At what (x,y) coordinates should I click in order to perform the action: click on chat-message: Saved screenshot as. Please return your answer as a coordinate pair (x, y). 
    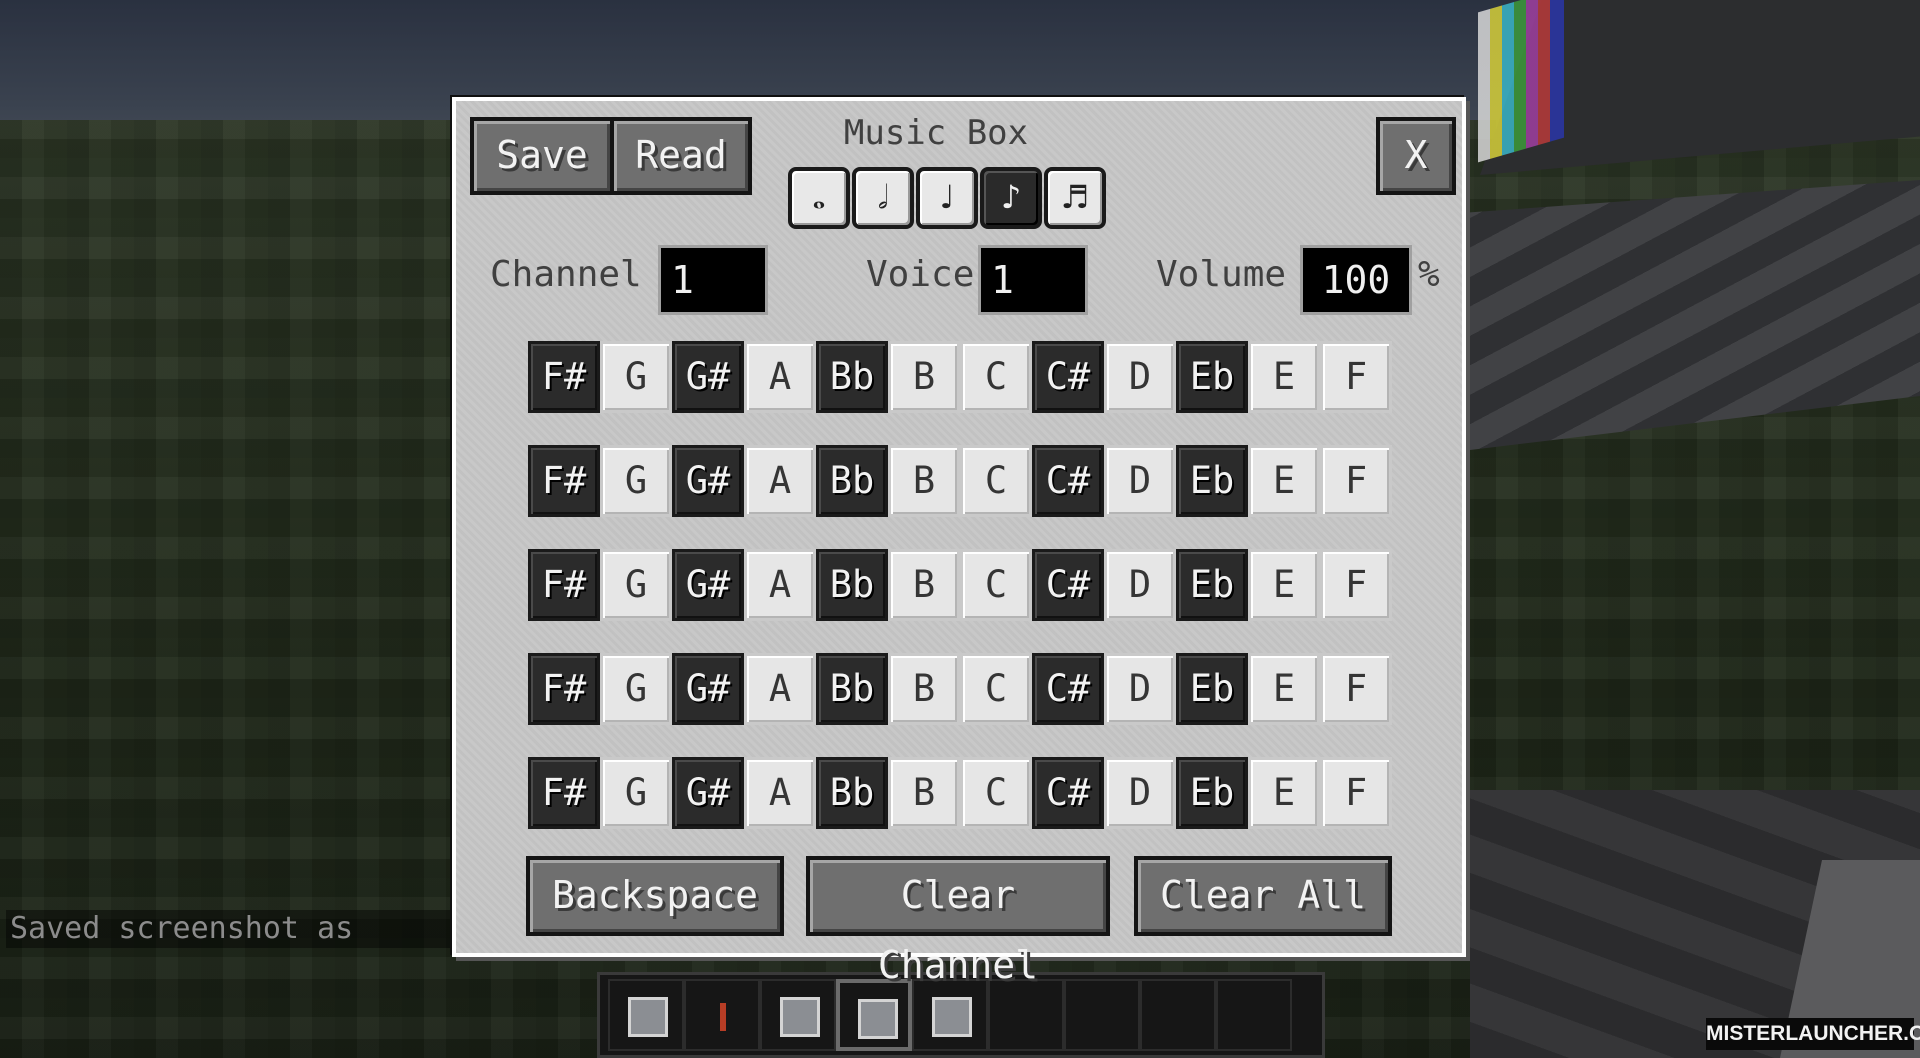
    Looking at the image, I should click on (228, 929).